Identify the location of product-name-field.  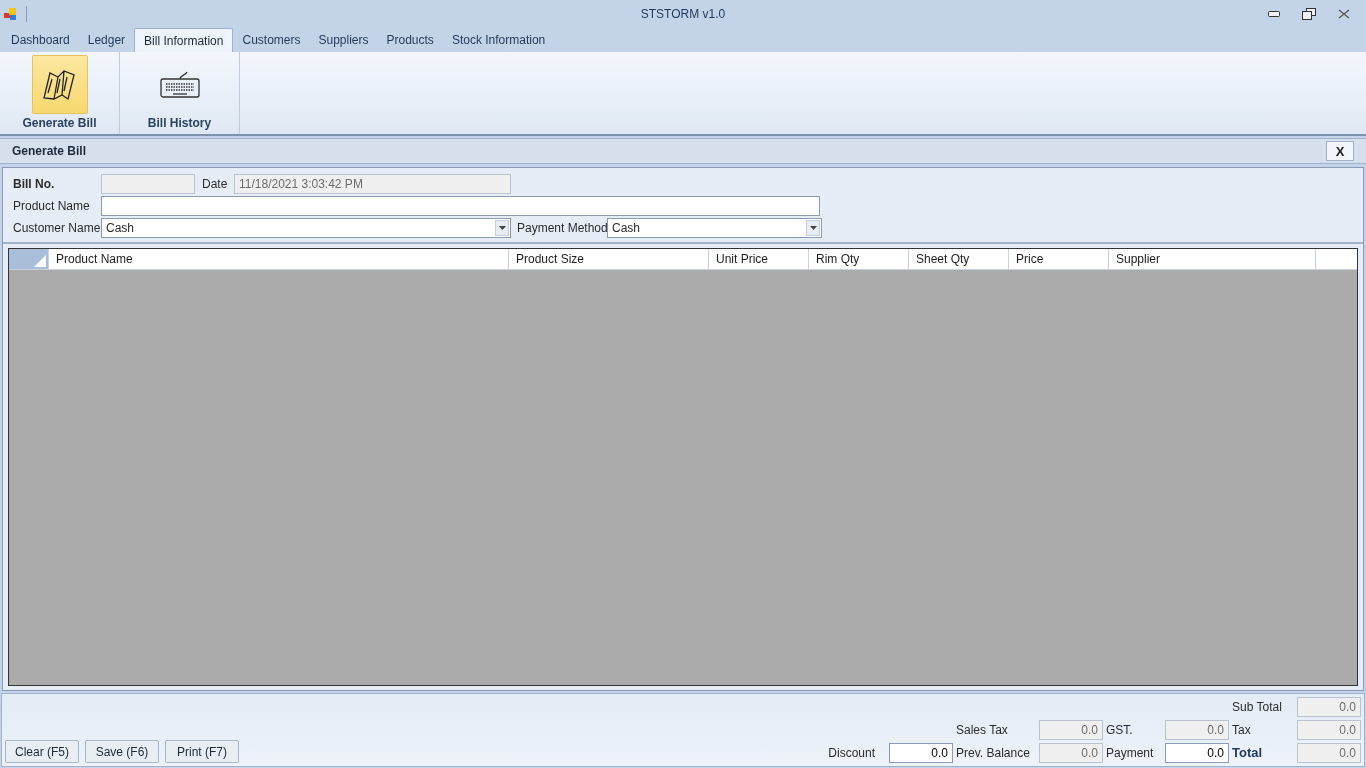
(460, 206).